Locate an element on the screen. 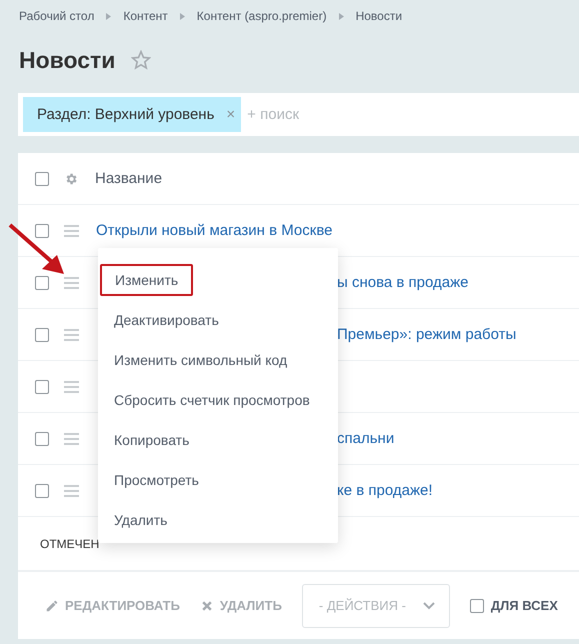 The width and height of the screenshot is (579, 644). news-title-link: спальни is located at coordinates (365, 438).